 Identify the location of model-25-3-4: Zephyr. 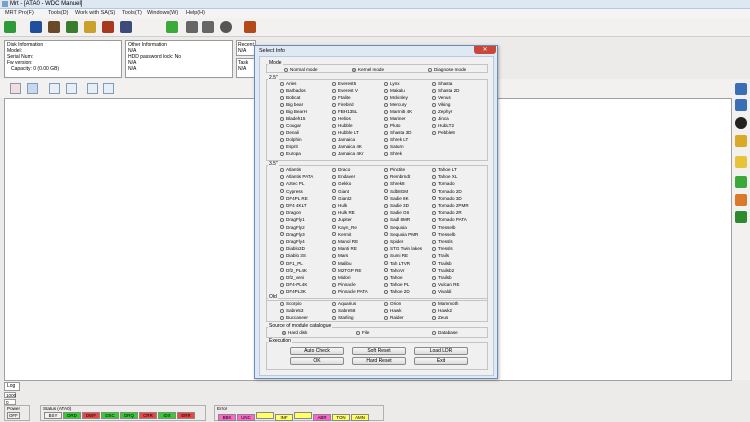
(442, 111).